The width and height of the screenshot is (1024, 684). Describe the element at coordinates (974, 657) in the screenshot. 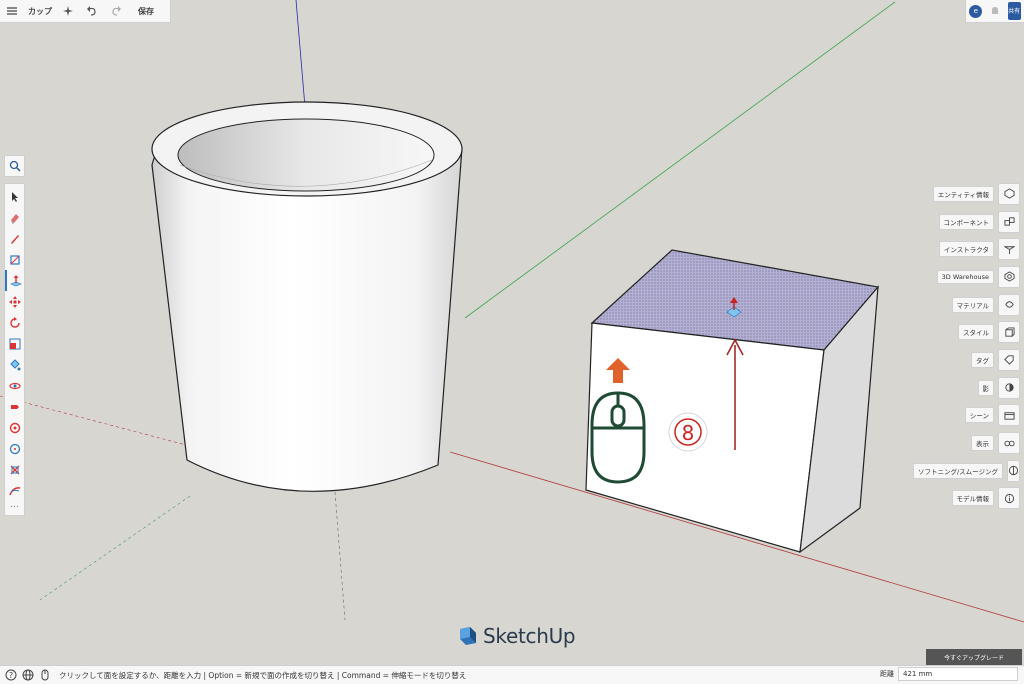

I see `upgrade-button: 今すぐアップグレード` at that location.